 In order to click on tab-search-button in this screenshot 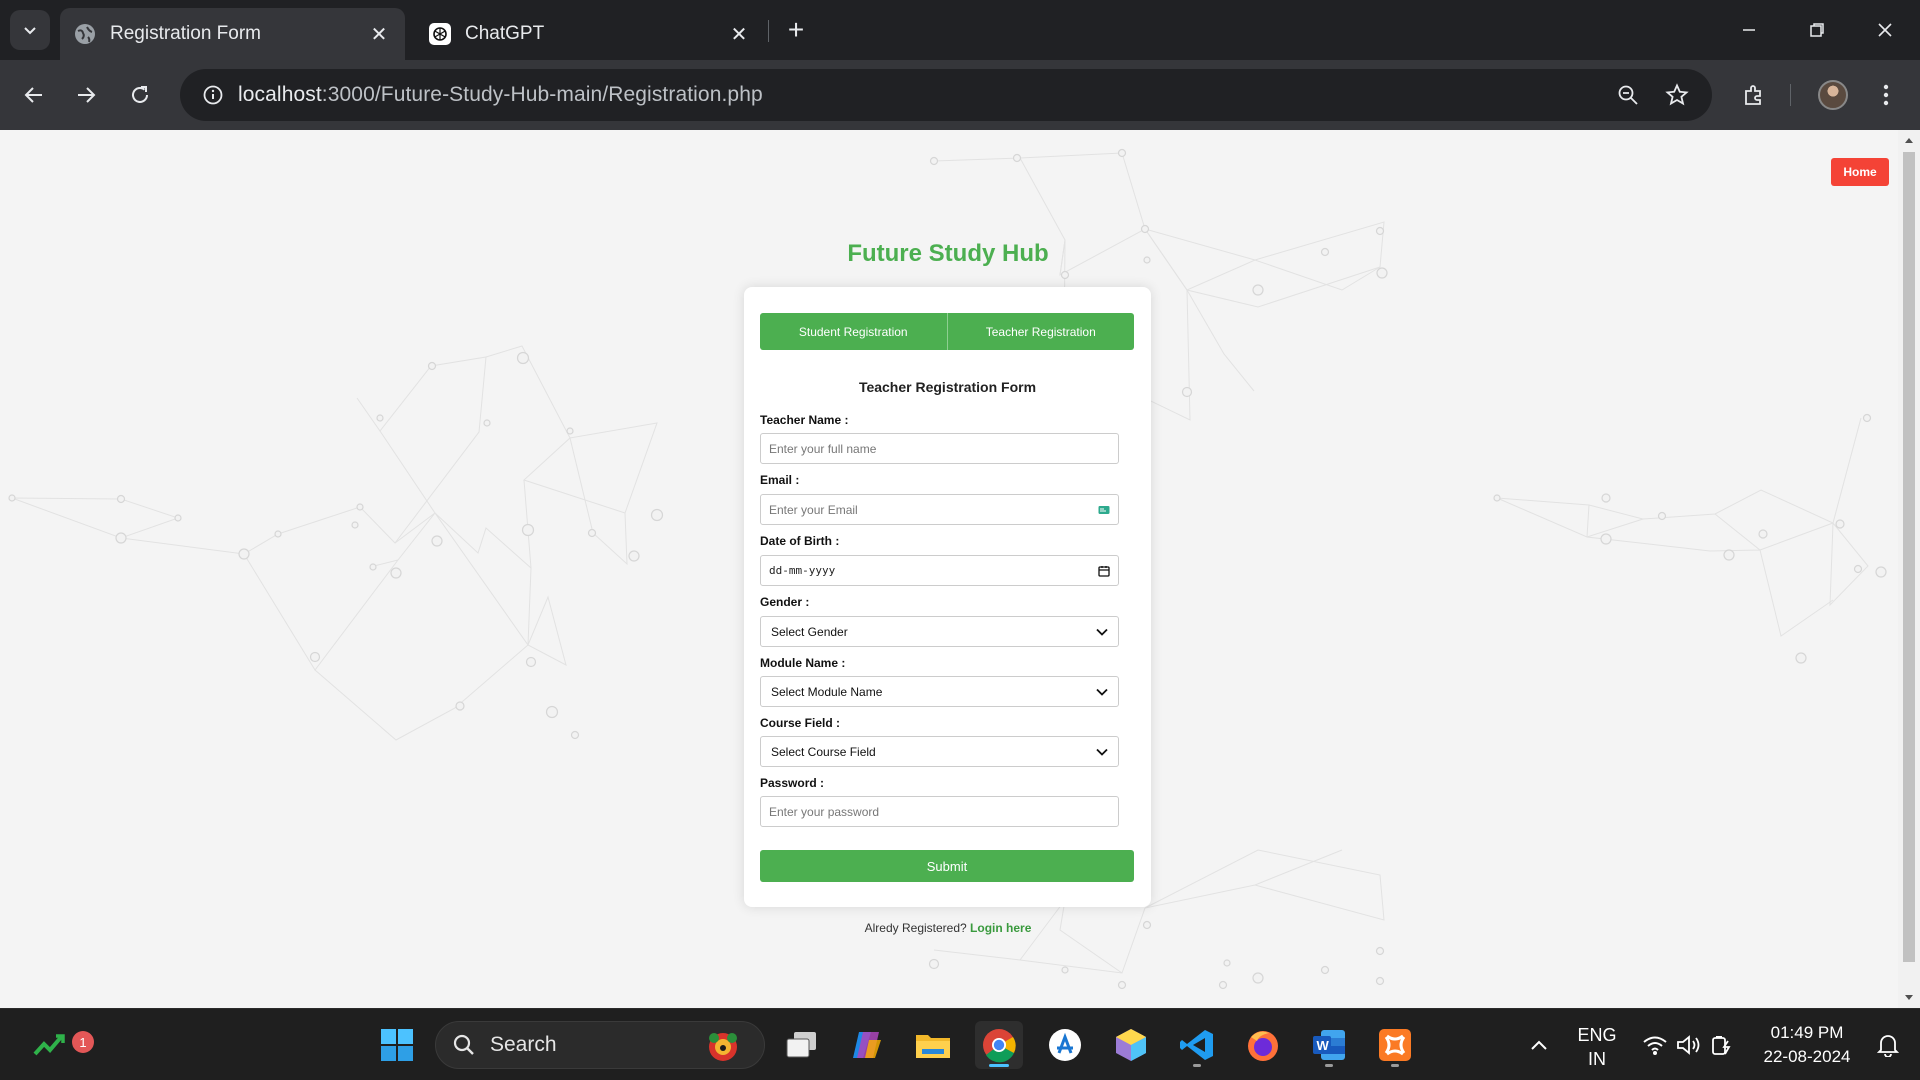, I will do `click(30, 30)`.